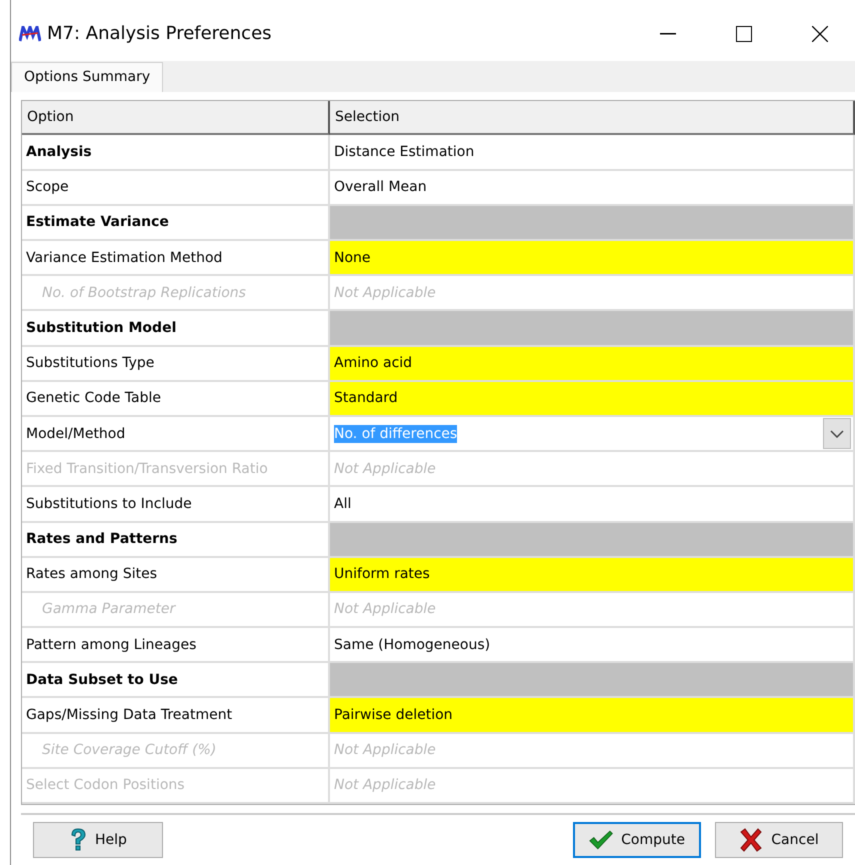 The width and height of the screenshot is (855, 865). I want to click on x-mark-icon, so click(751, 840).